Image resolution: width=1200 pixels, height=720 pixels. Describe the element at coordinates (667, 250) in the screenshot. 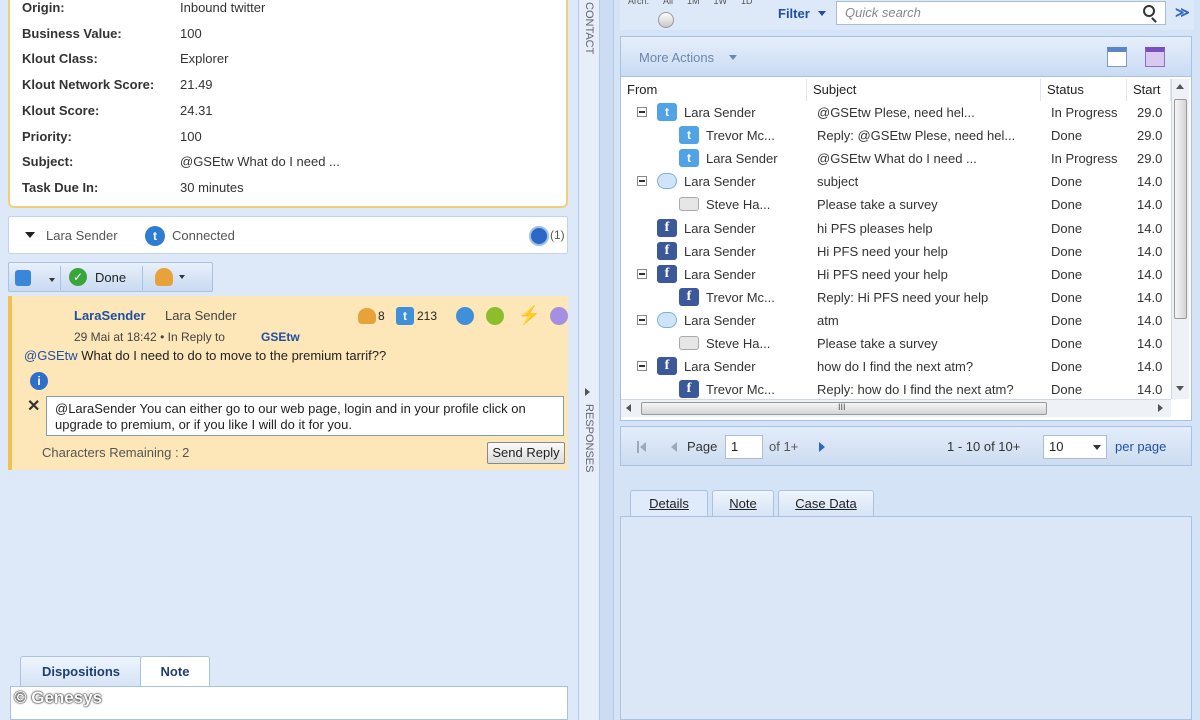

I see `facebook-icon: f` at that location.